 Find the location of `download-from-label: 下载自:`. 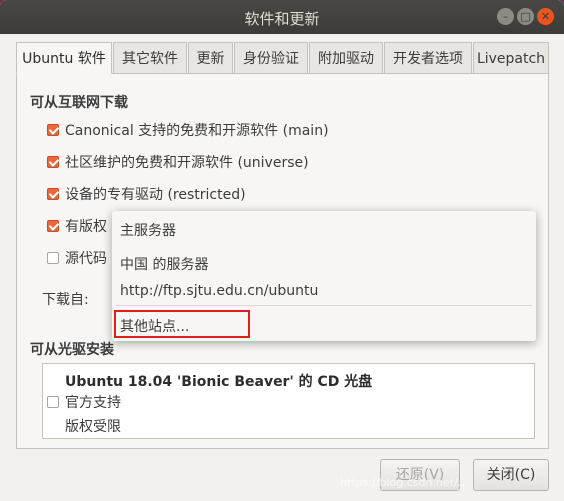

download-from-label: 下载自: is located at coordinates (65, 300).